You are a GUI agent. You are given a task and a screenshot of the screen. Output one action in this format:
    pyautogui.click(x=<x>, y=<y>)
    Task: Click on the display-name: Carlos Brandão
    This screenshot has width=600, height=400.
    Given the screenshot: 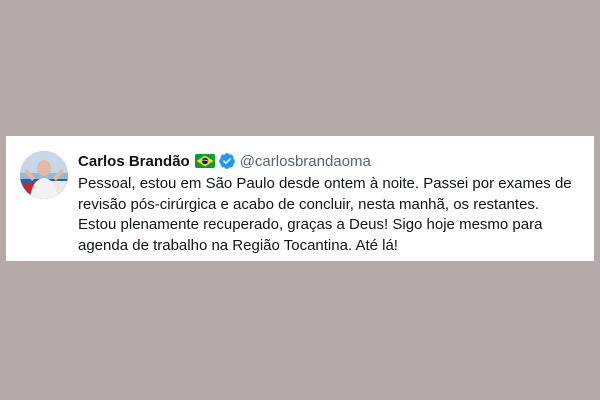 What is the action you would take?
    pyautogui.click(x=134, y=161)
    